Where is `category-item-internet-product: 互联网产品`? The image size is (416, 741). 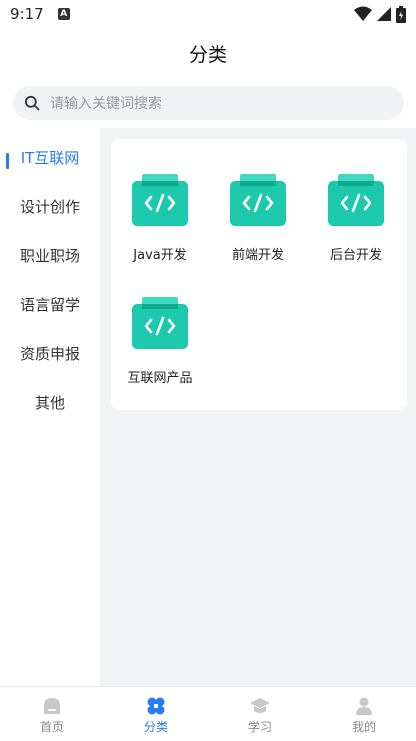 category-item-internet-product: 互联网产品 is located at coordinates (160, 341).